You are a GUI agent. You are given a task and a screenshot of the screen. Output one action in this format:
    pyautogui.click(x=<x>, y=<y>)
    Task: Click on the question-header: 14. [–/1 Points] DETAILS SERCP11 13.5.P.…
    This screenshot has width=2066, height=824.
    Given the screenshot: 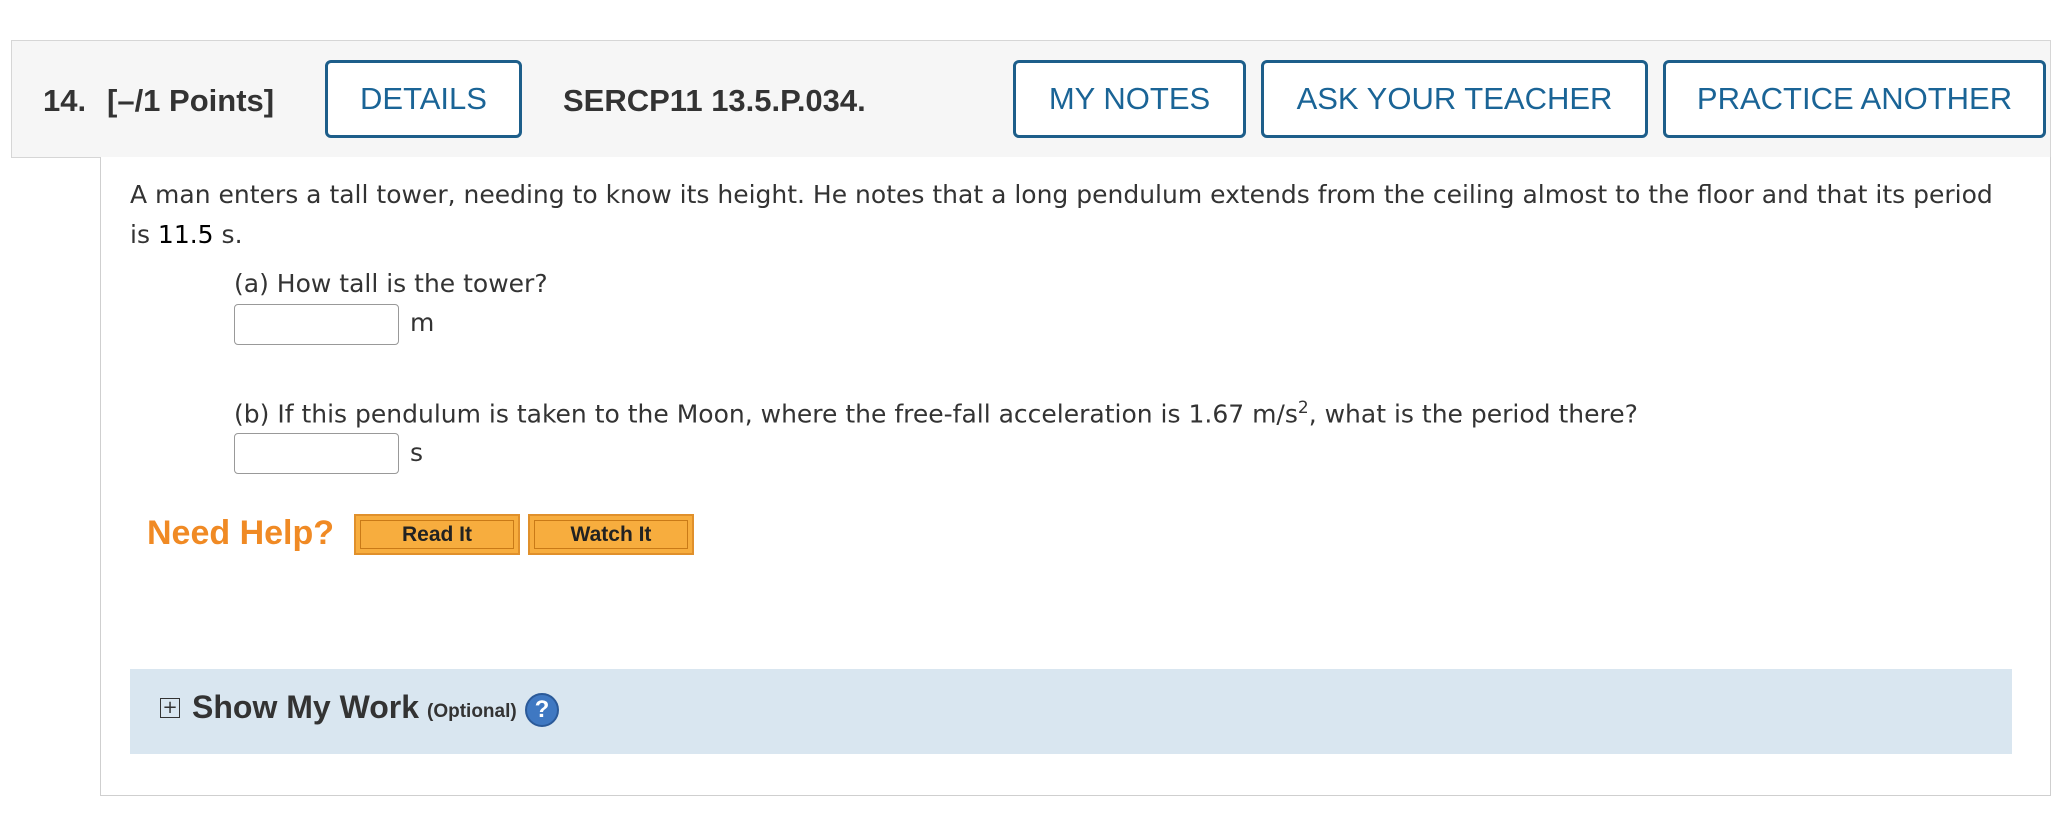 What is the action you would take?
    pyautogui.click(x=1031, y=99)
    